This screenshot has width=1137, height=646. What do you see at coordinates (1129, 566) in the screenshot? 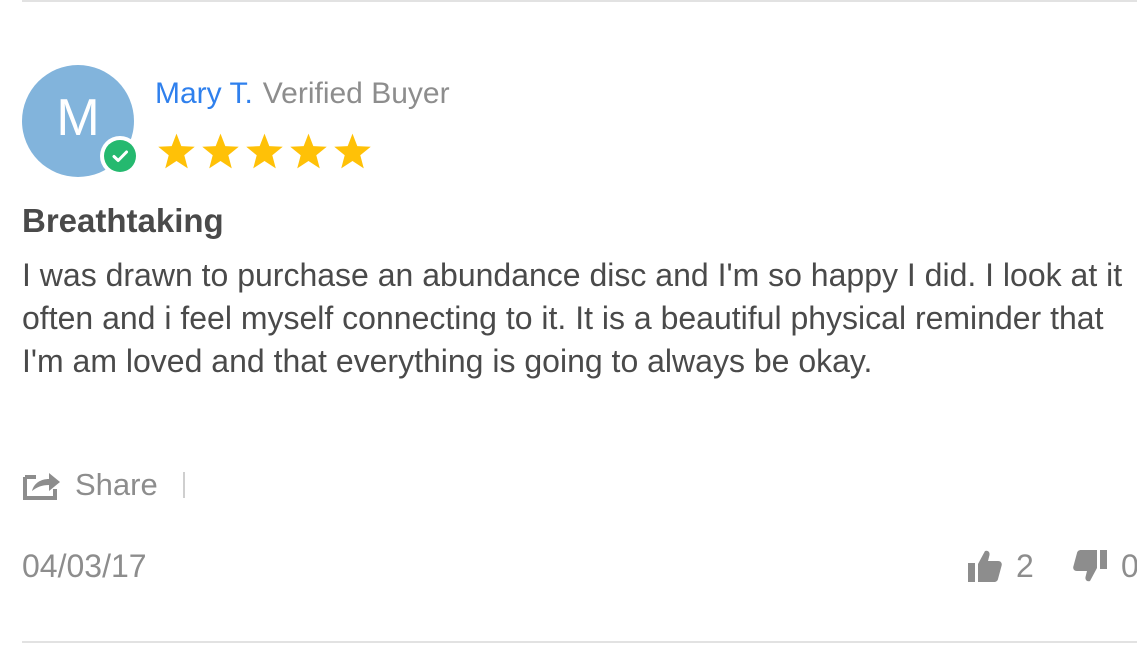
I see `thumbs-down-count: 0` at bounding box center [1129, 566].